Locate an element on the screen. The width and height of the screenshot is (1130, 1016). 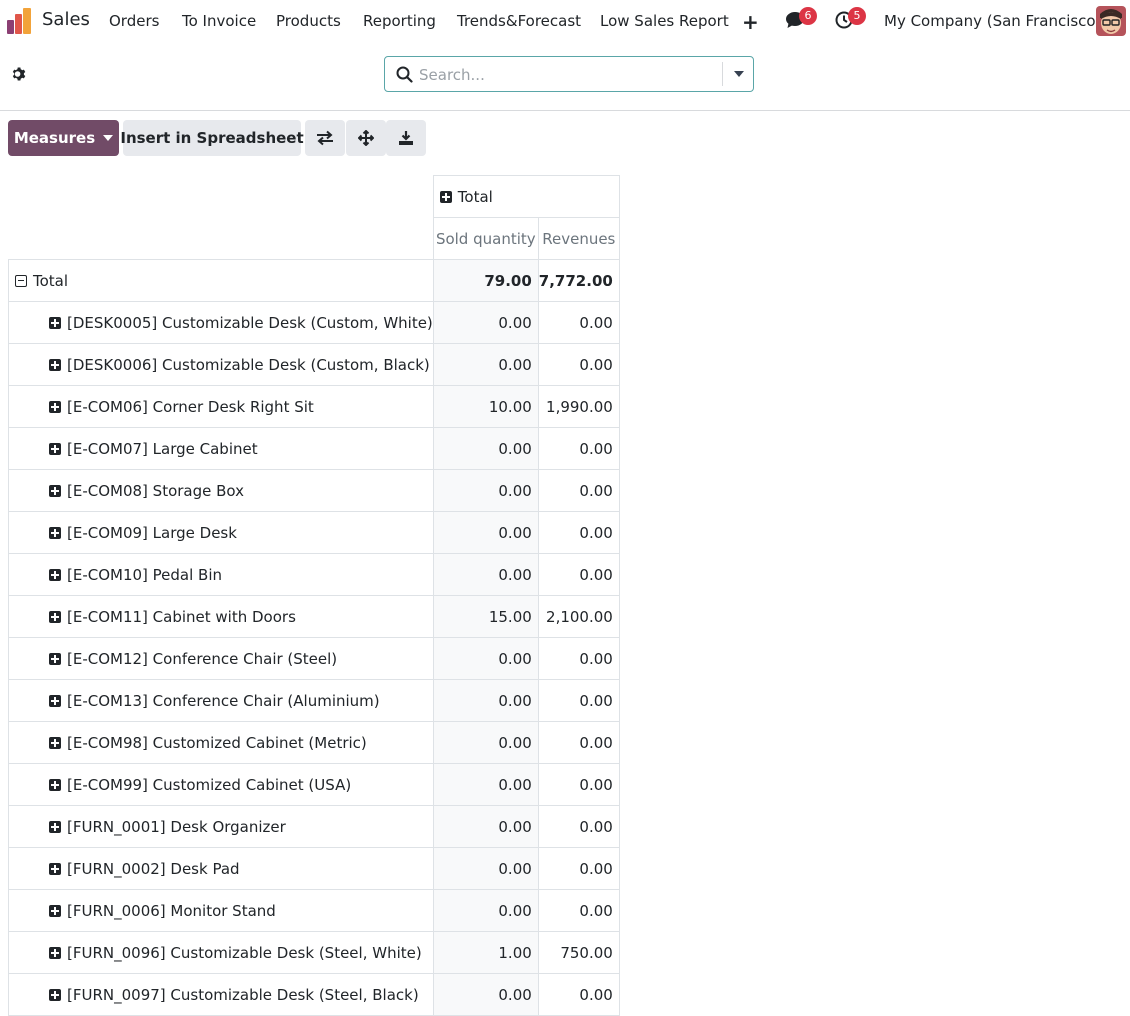
pivot-row-header: [E-COM09] Large Desk is located at coordinates (221, 532).